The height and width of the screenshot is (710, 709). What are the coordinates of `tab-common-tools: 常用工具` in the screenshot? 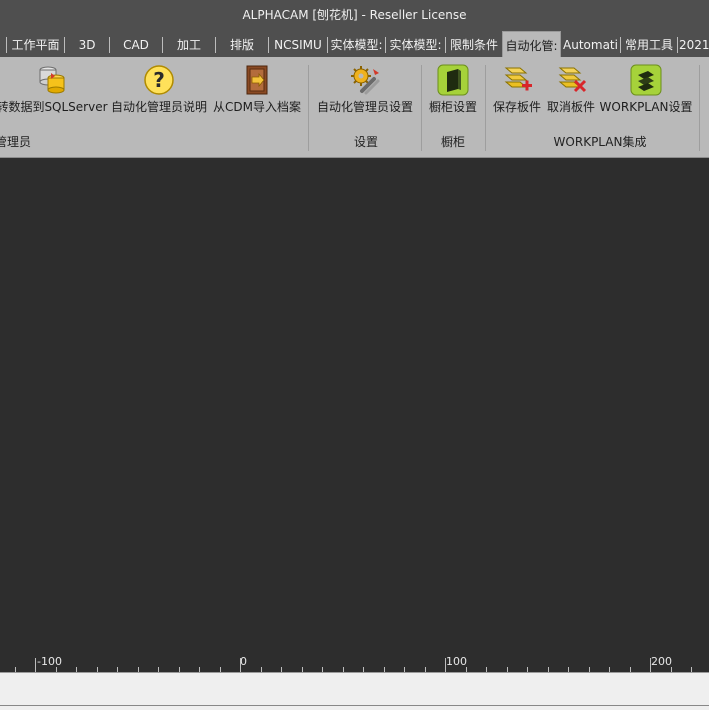 It's located at (649, 44).